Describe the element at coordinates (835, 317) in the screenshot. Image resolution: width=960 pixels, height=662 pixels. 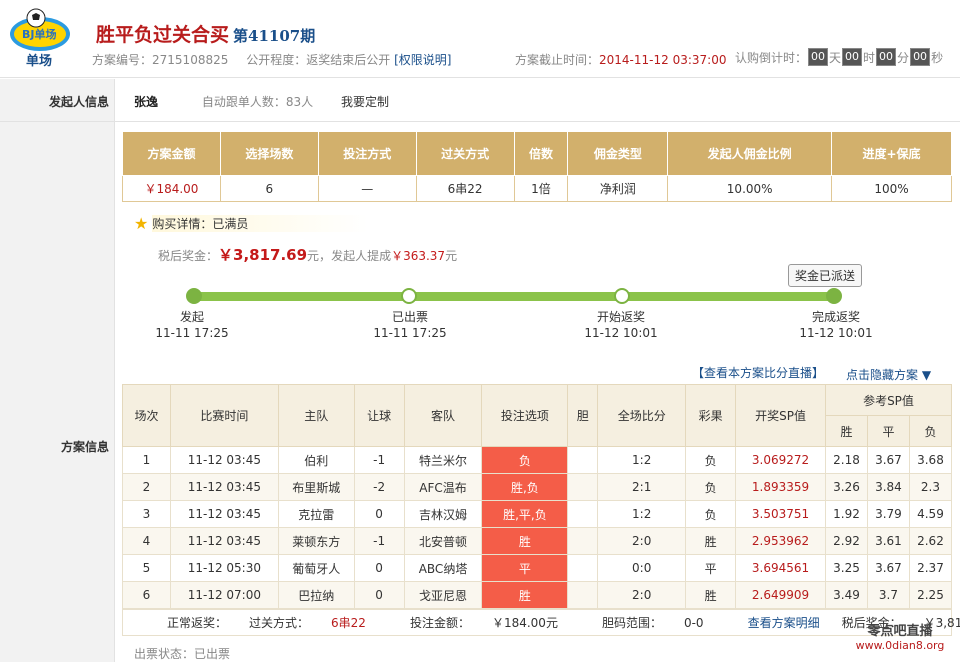
I see `step-label: 完成返奖` at that location.